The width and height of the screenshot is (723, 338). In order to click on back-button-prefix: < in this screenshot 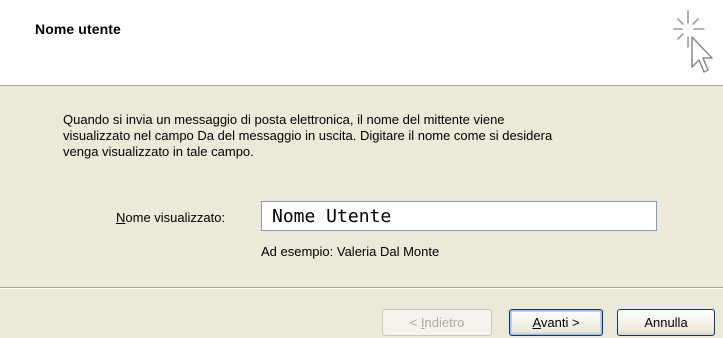, I will do `click(415, 322)`.